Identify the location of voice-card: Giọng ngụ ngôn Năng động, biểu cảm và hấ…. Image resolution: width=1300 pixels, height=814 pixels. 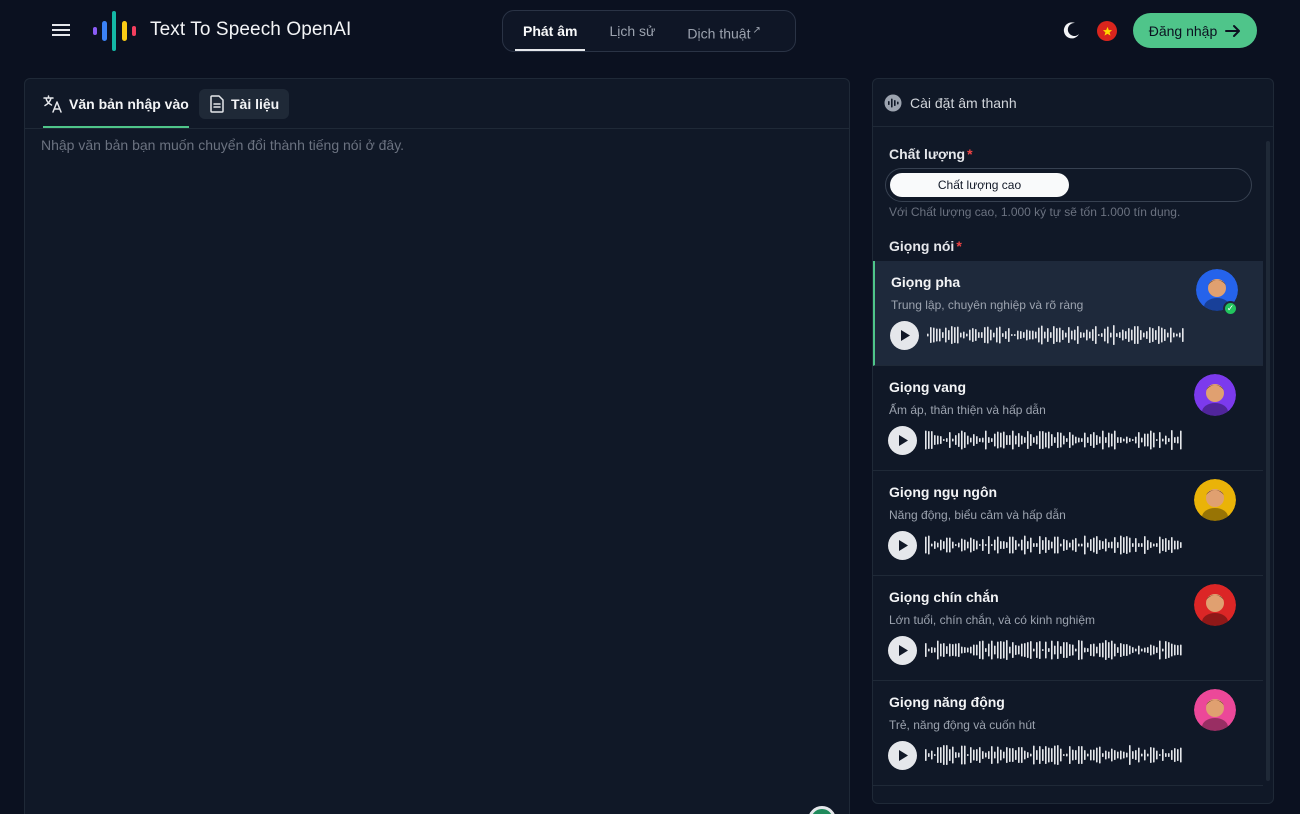
(1068, 523).